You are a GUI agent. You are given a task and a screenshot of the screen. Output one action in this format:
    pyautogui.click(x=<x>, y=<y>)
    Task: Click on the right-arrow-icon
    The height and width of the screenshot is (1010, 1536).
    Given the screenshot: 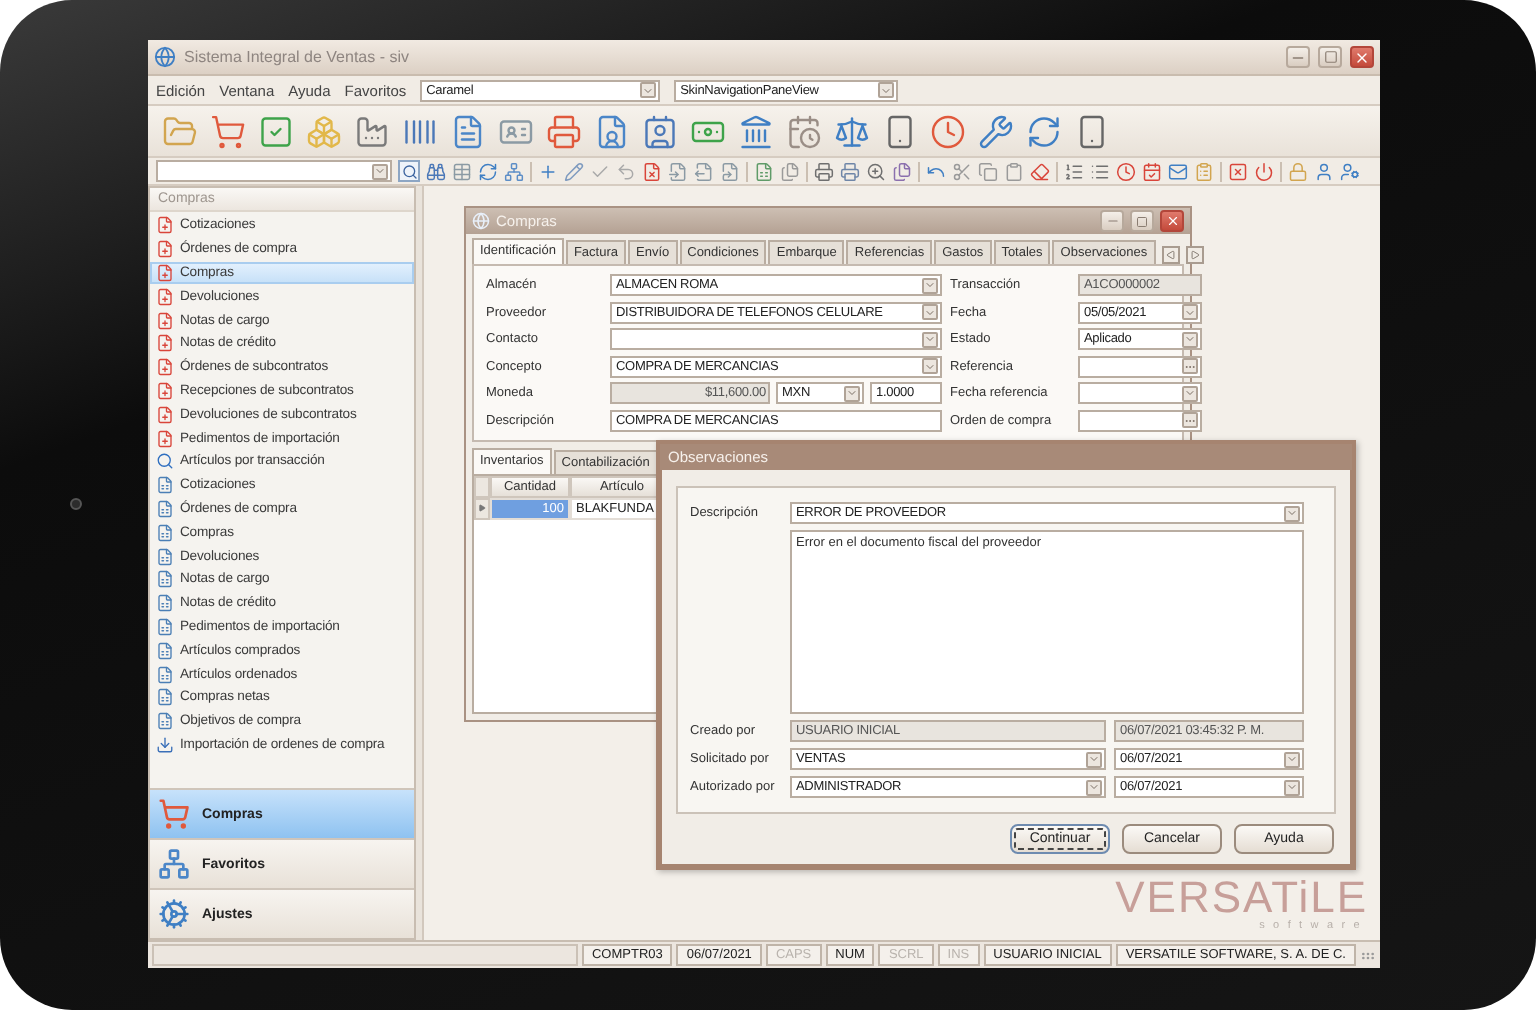 What is the action you would take?
    pyautogui.click(x=1194, y=255)
    